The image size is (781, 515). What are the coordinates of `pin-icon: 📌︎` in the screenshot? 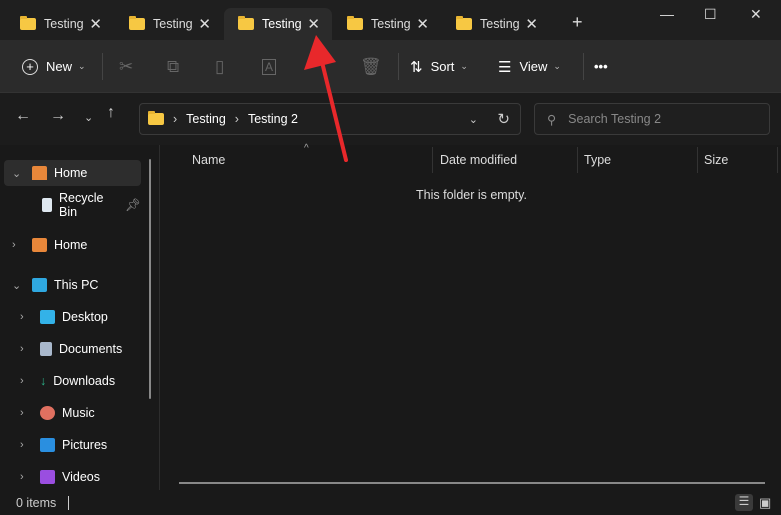 It's located at (133, 204).